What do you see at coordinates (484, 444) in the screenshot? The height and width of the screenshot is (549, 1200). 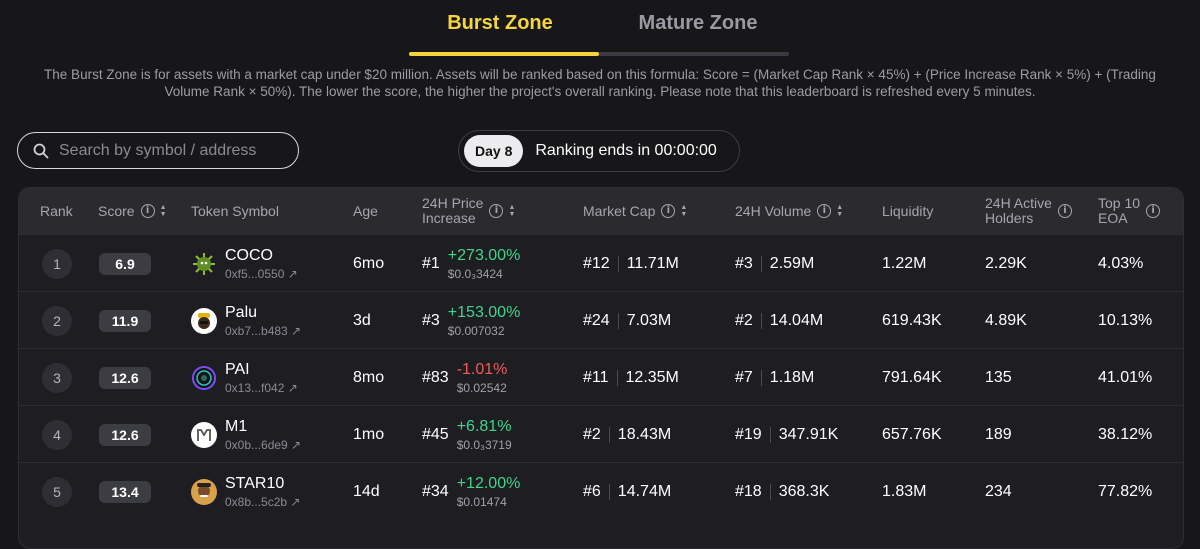 I see `token-price: $0.0₃3719` at bounding box center [484, 444].